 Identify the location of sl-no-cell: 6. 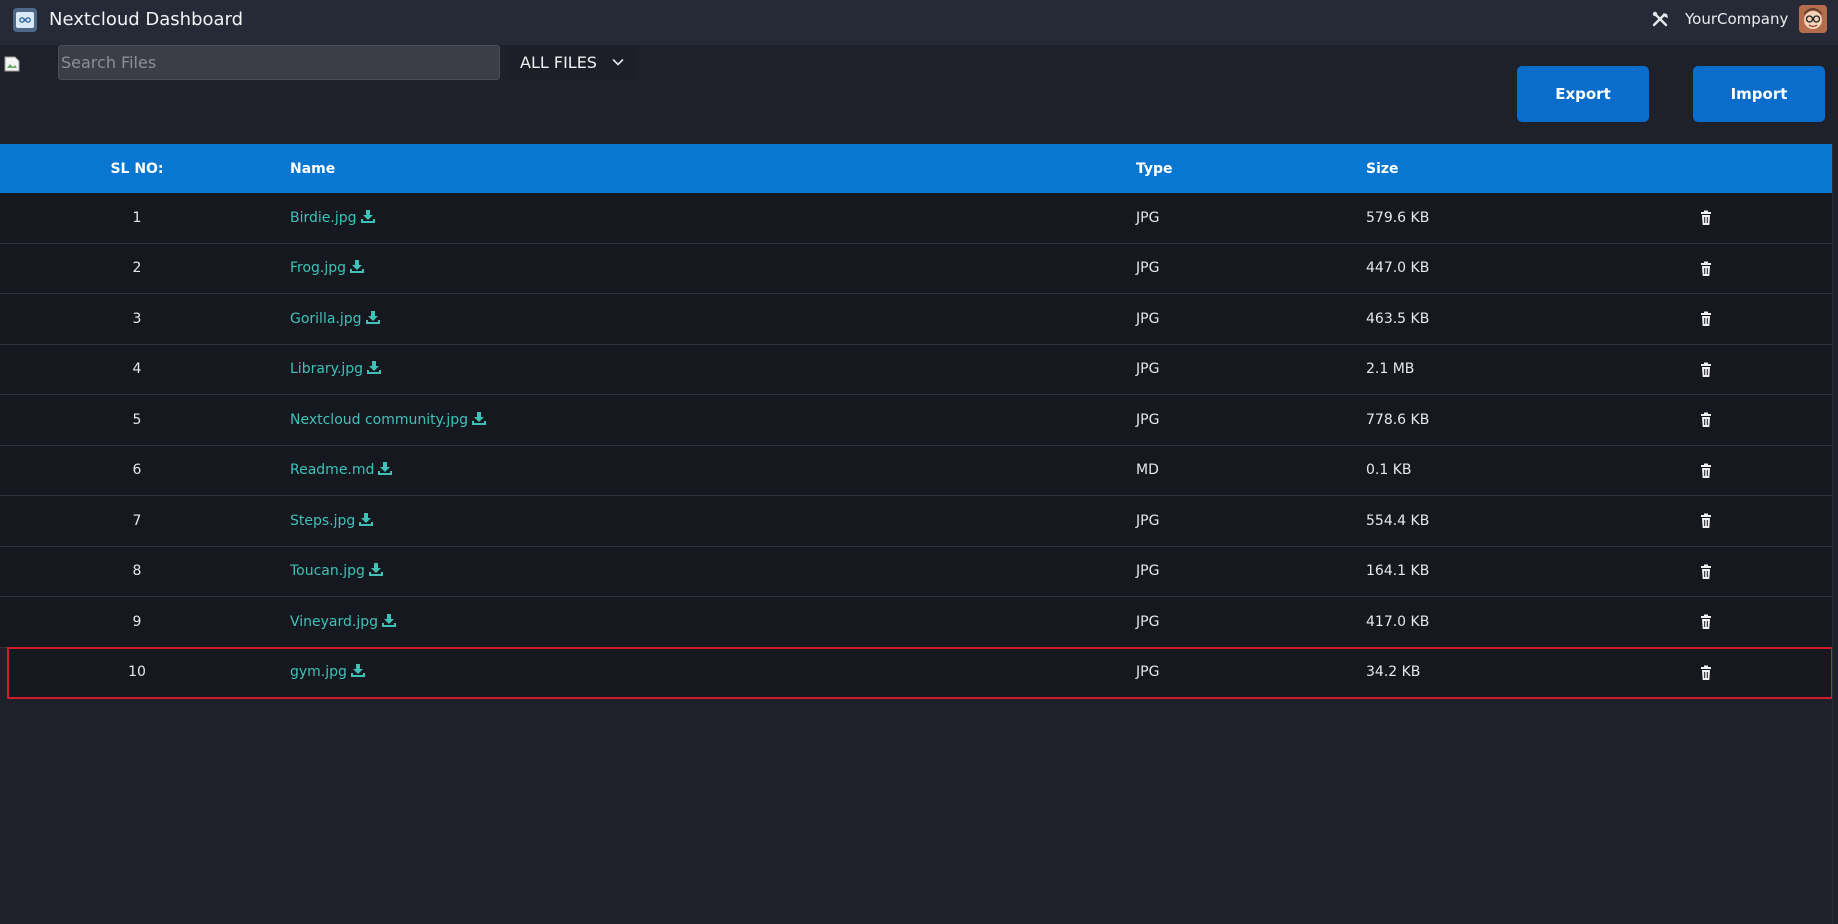
(137, 470).